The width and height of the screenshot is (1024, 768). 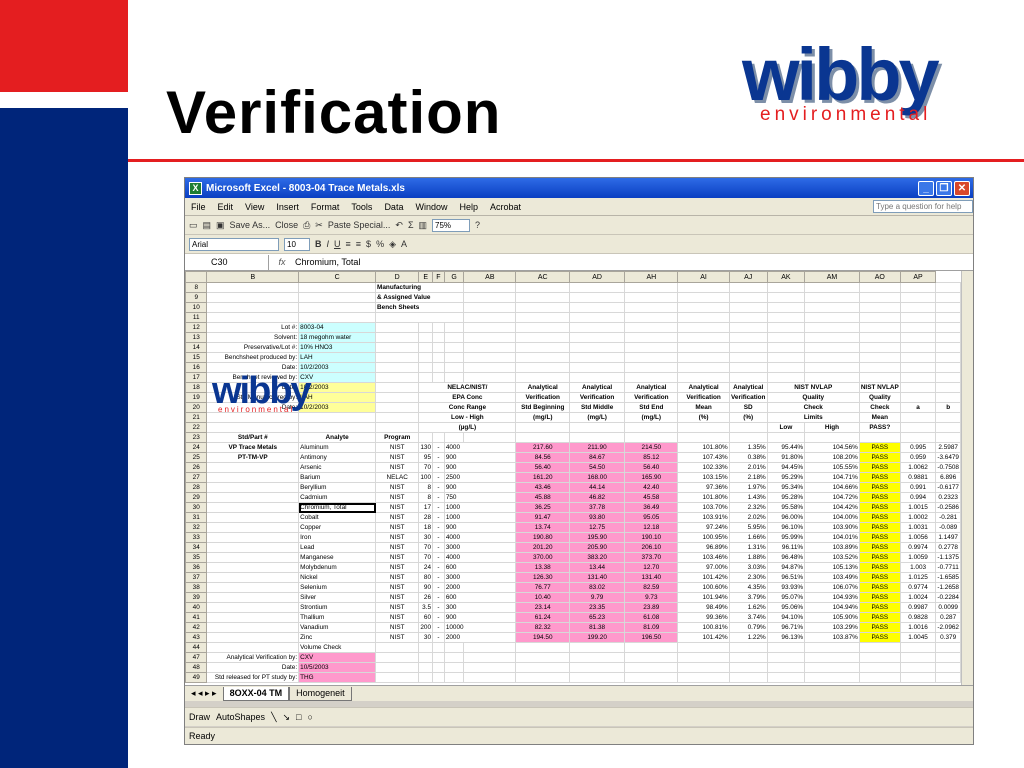 I want to click on menu-data: Data, so click(x=393, y=207).